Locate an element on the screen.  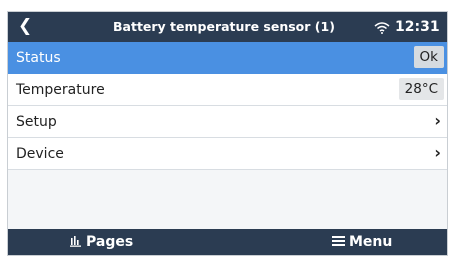
menu-button: Menu is located at coordinates (362, 242).